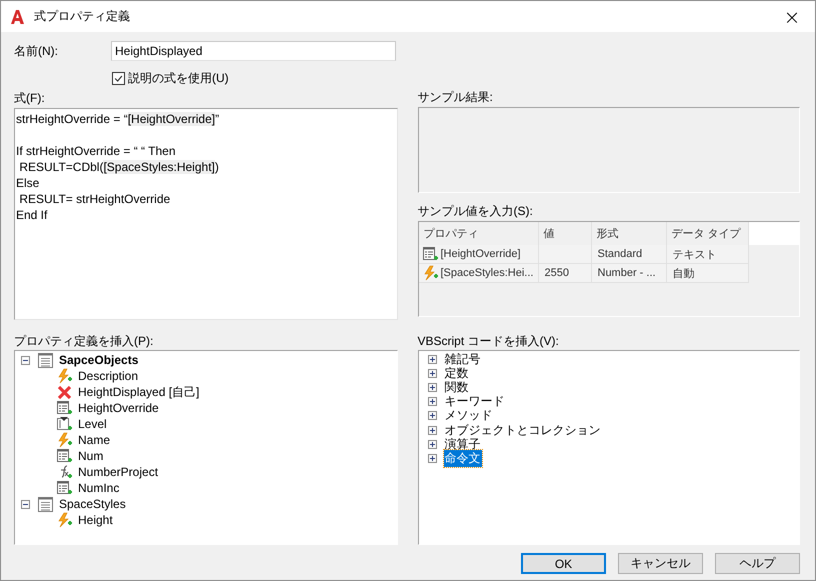 This screenshot has height=581, width=816. I want to click on tree-item: Name, so click(94, 440).